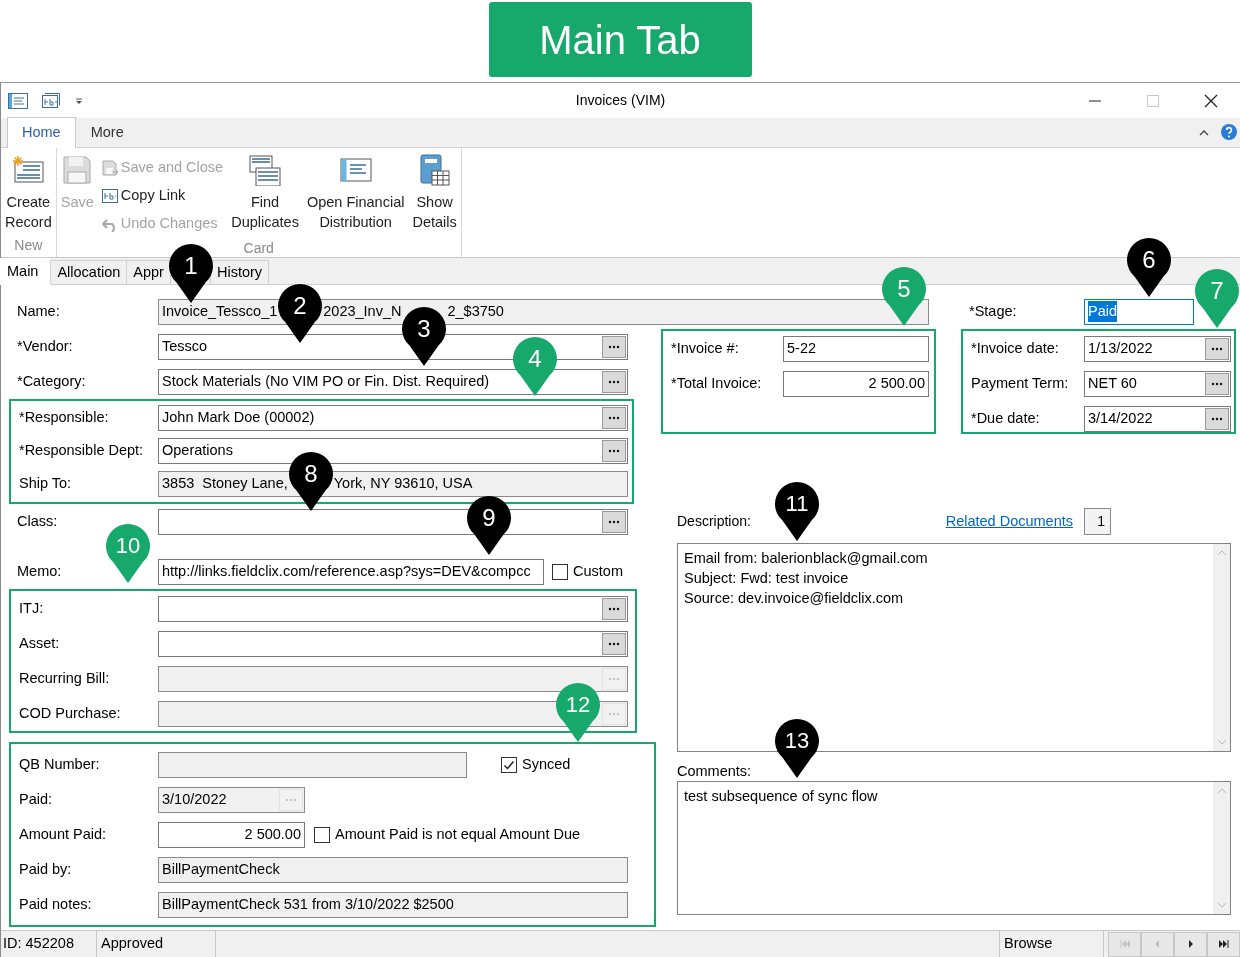  Describe the element at coordinates (393, 417) in the screenshot. I see `text-field: John Mark Doe (00002)` at that location.